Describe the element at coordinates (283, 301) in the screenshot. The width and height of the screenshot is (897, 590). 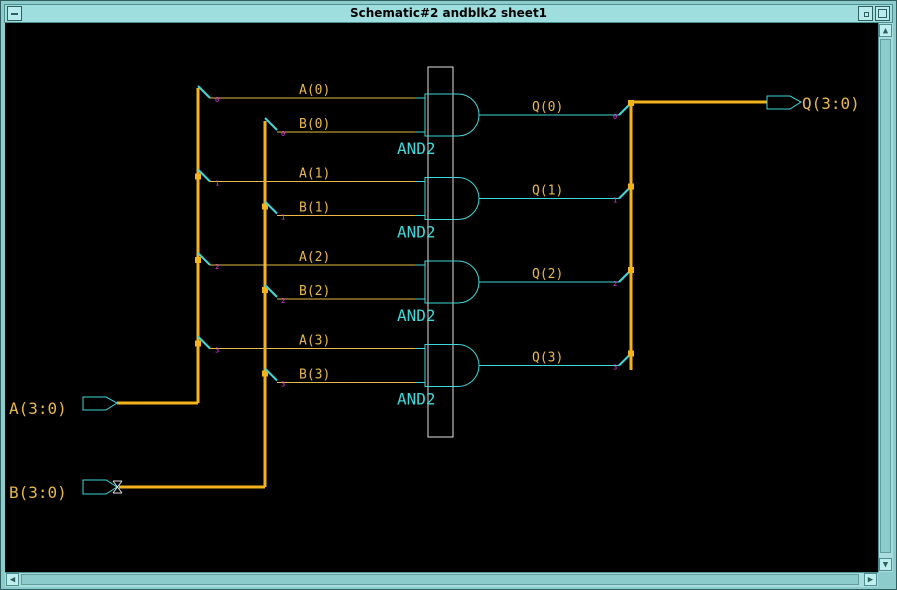
I see `bit-index-b: 2` at that location.